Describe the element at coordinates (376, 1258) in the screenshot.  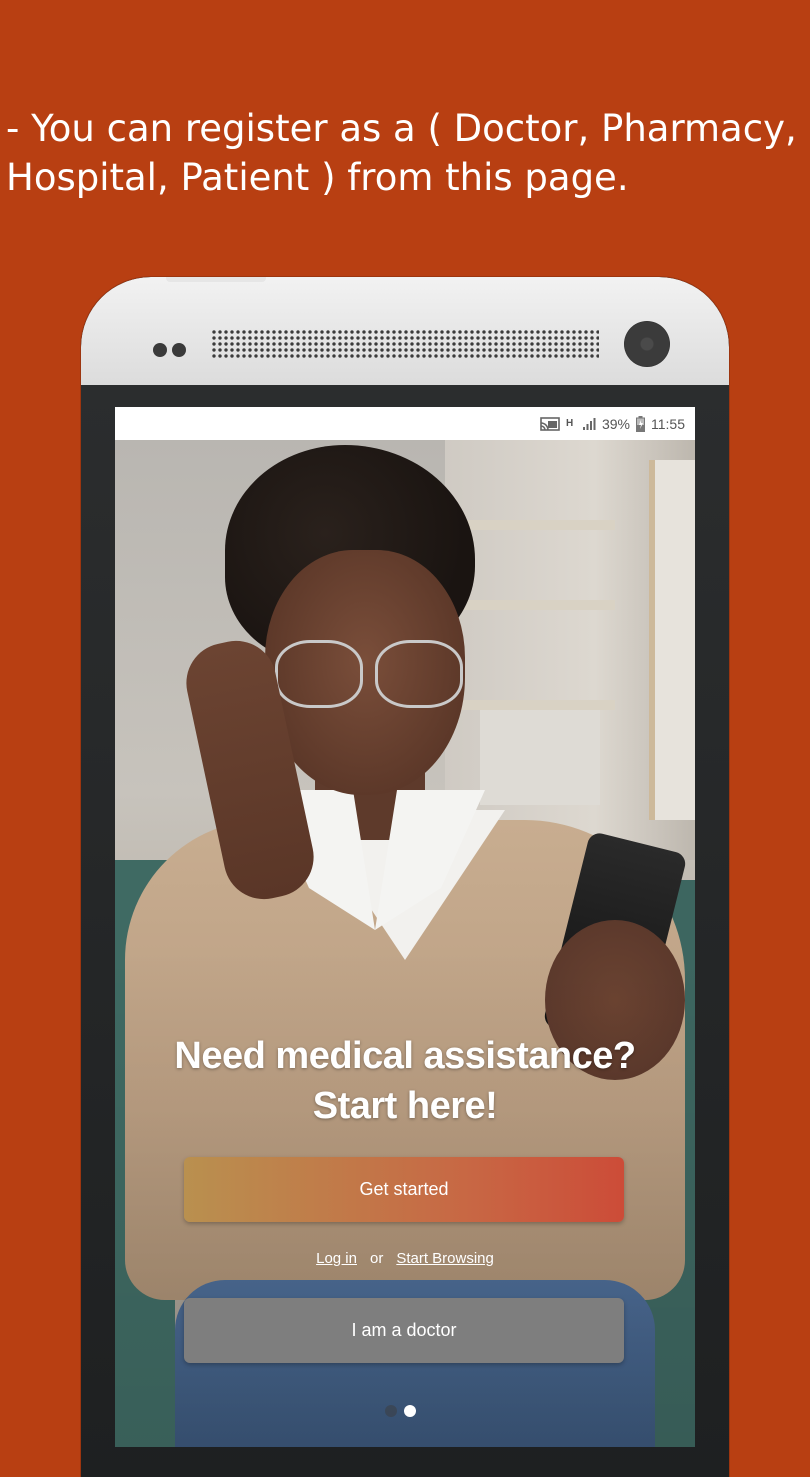
I see `or-separator: or` at that location.